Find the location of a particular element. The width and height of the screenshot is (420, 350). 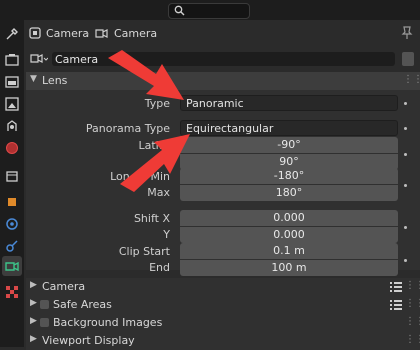

lens-section-header: ▼ Lens ⋮⋮ is located at coordinates (223, 81).